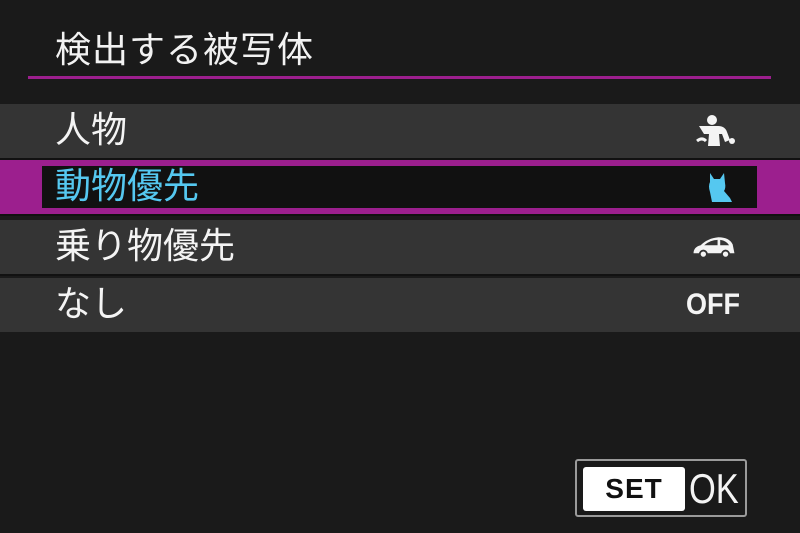 This screenshot has height=533, width=800. What do you see at coordinates (400, 187) in the screenshot?
I see `option-animal: 動物優先` at bounding box center [400, 187].